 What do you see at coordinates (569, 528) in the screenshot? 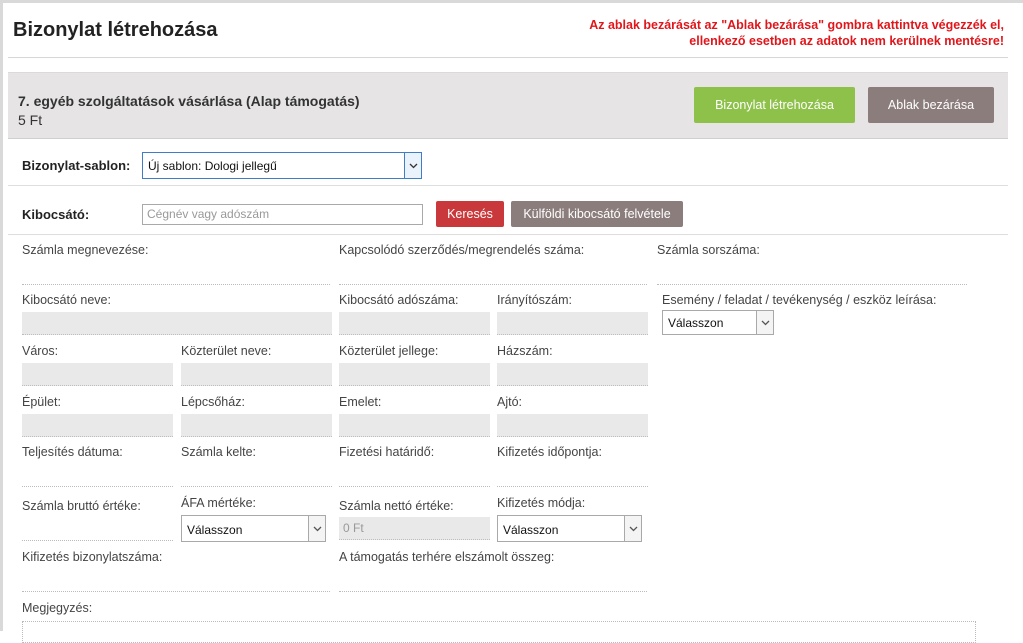
I see `payment-method-select: Válasszon` at bounding box center [569, 528].